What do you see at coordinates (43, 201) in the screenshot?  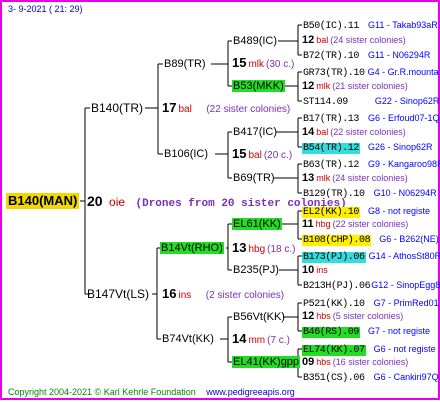 I see `root-queen: B140(MAN)` at bounding box center [43, 201].